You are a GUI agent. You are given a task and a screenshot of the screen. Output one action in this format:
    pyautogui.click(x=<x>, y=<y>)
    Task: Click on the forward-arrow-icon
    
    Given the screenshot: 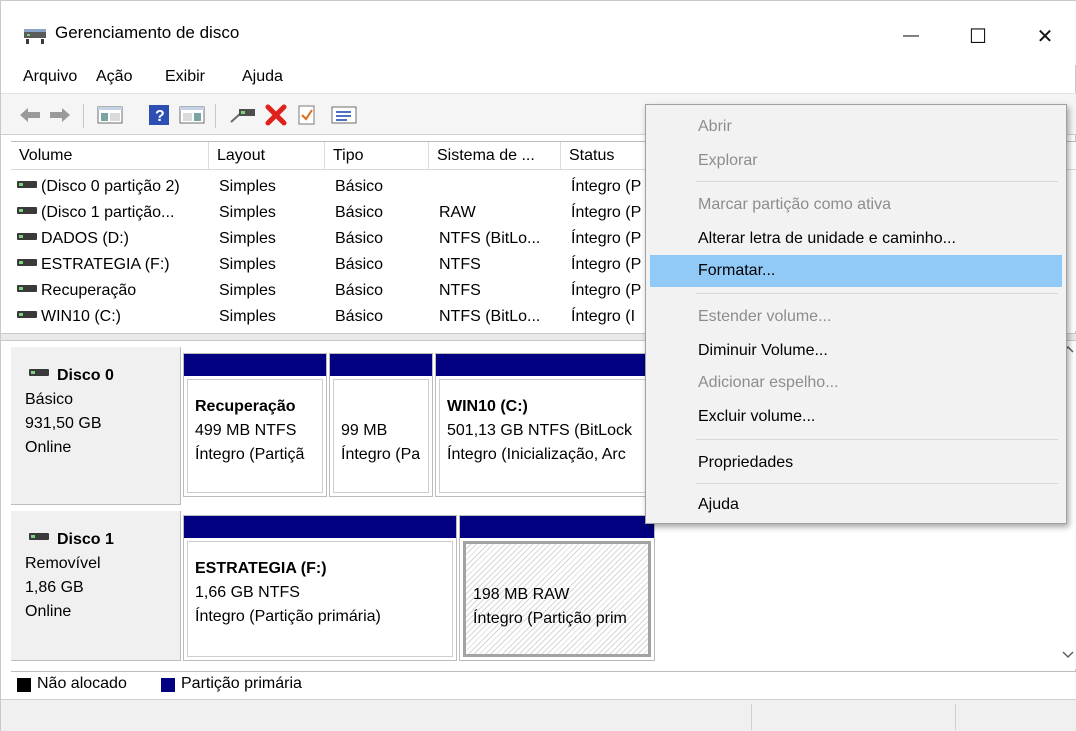 What is the action you would take?
    pyautogui.click(x=60, y=115)
    